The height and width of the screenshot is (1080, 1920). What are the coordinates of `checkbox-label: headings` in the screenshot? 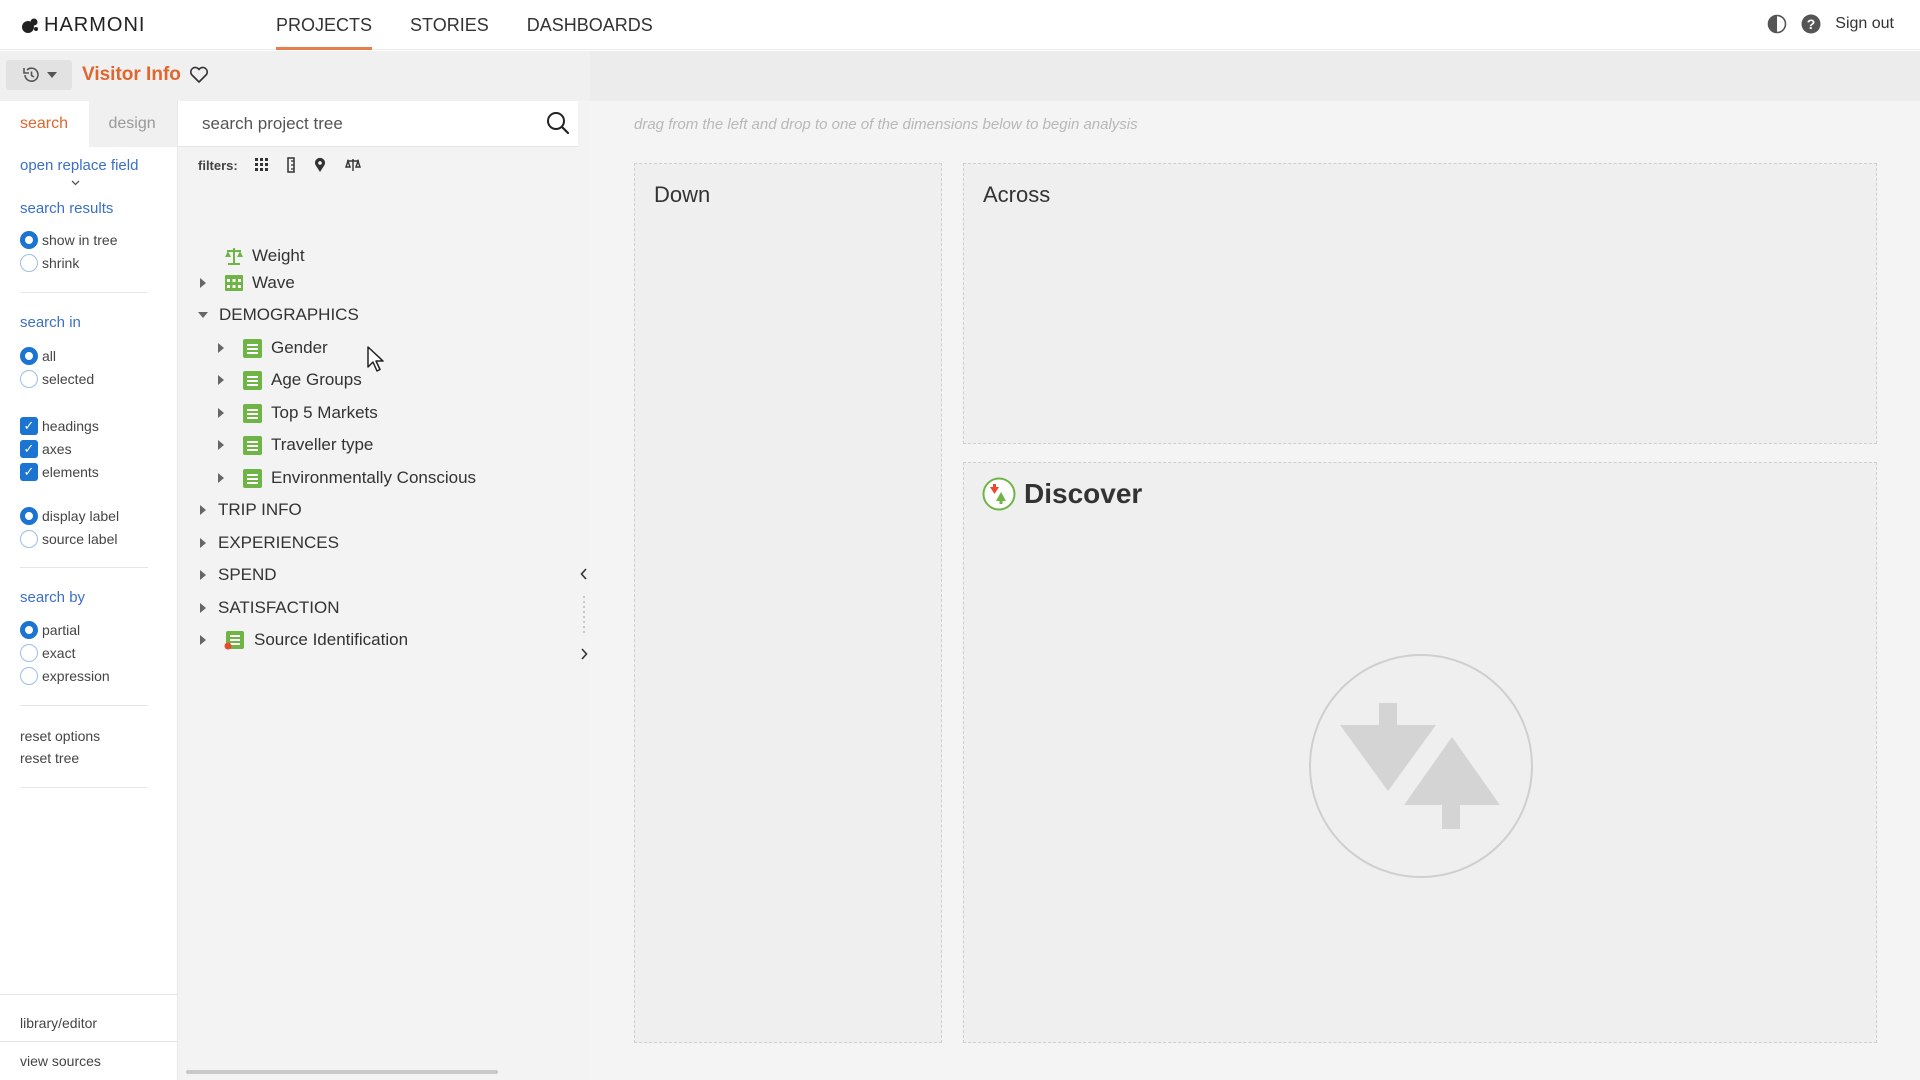 It's located at (70, 426).